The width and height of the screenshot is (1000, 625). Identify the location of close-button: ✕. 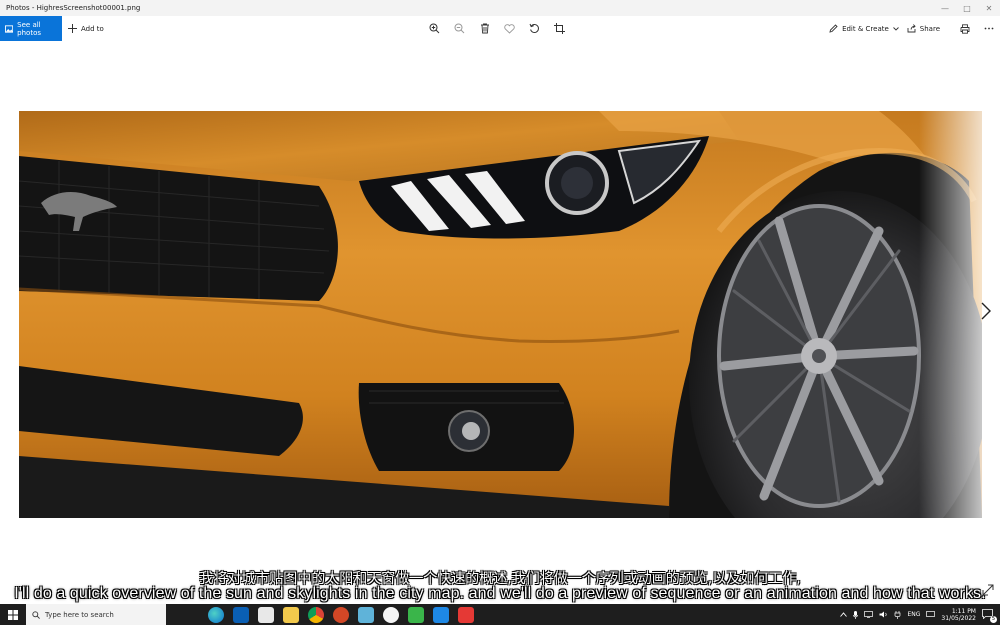
(989, 8).